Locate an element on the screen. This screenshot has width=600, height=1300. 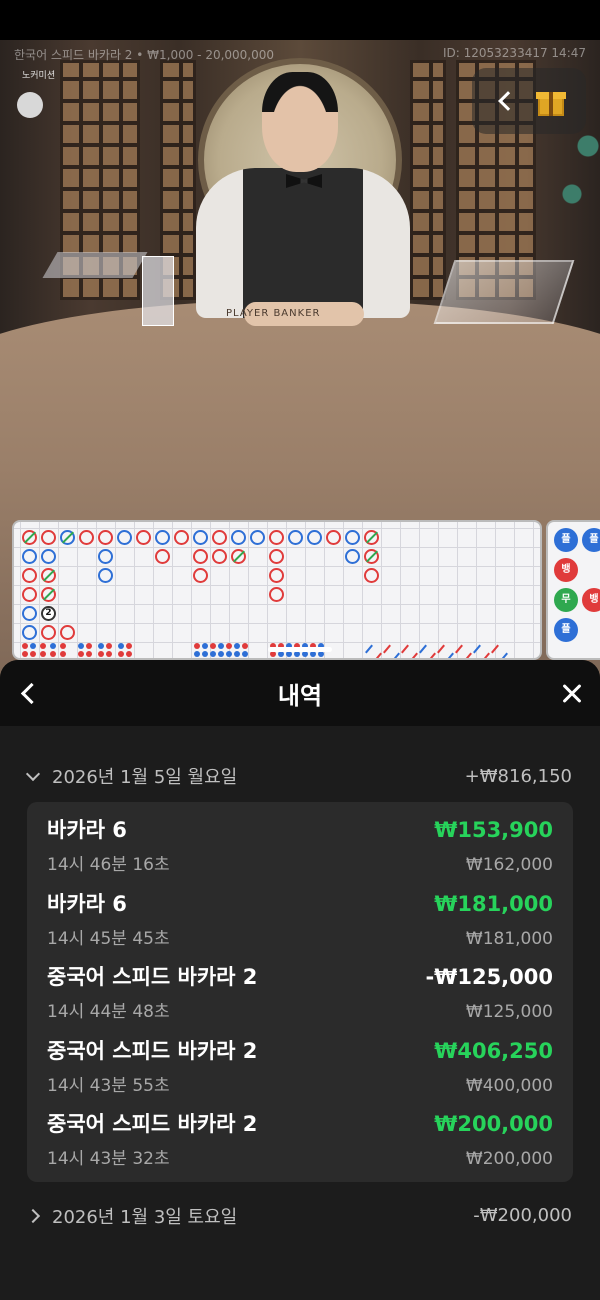
bet-time: 14시 43분 32초 is located at coordinates (108, 1159).